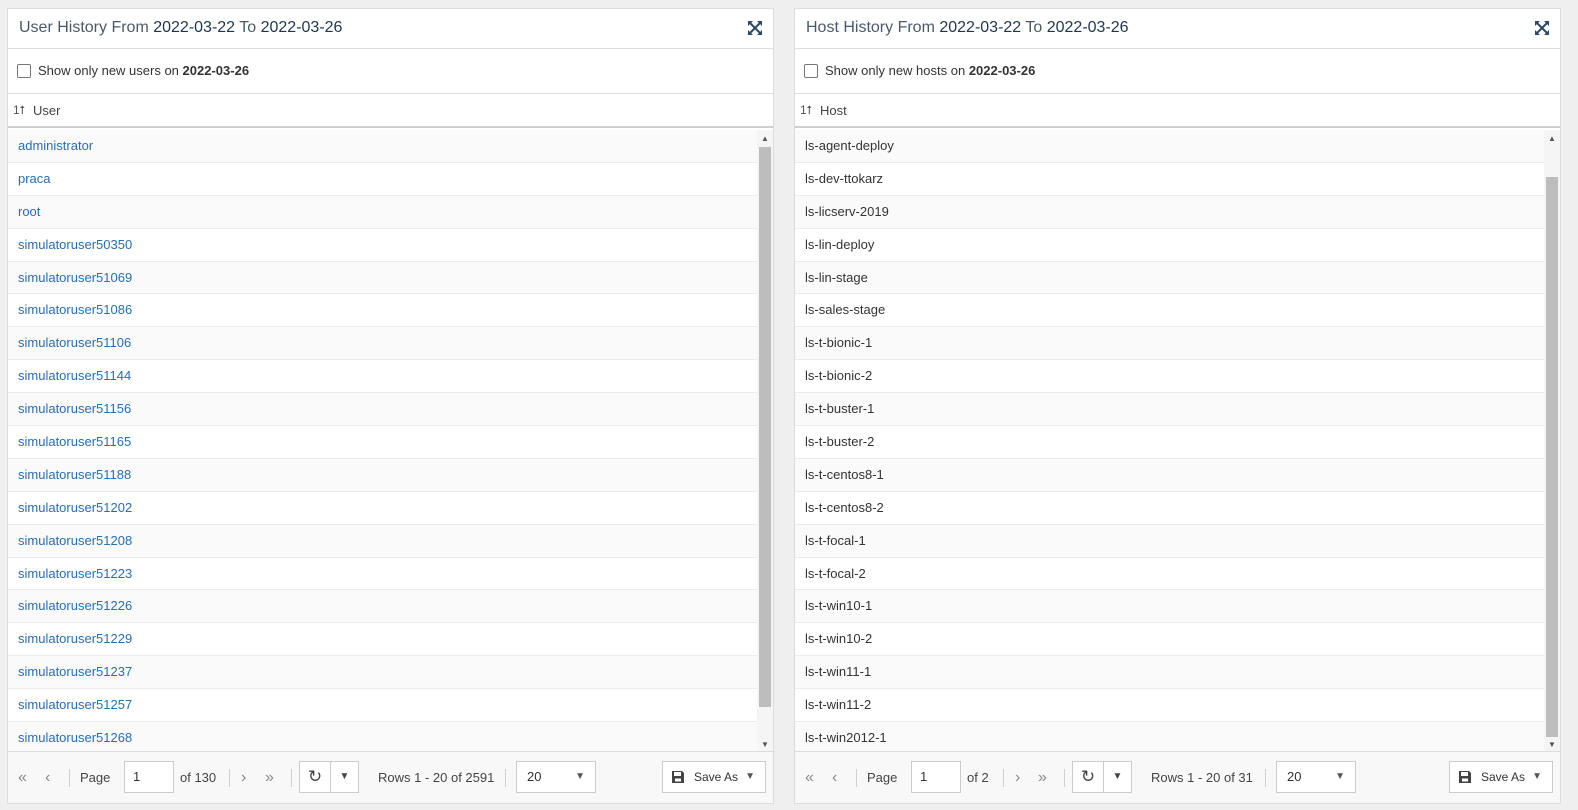 This screenshot has width=1578, height=810. I want to click on user-row: simulatoruser51268, so click(383, 737).